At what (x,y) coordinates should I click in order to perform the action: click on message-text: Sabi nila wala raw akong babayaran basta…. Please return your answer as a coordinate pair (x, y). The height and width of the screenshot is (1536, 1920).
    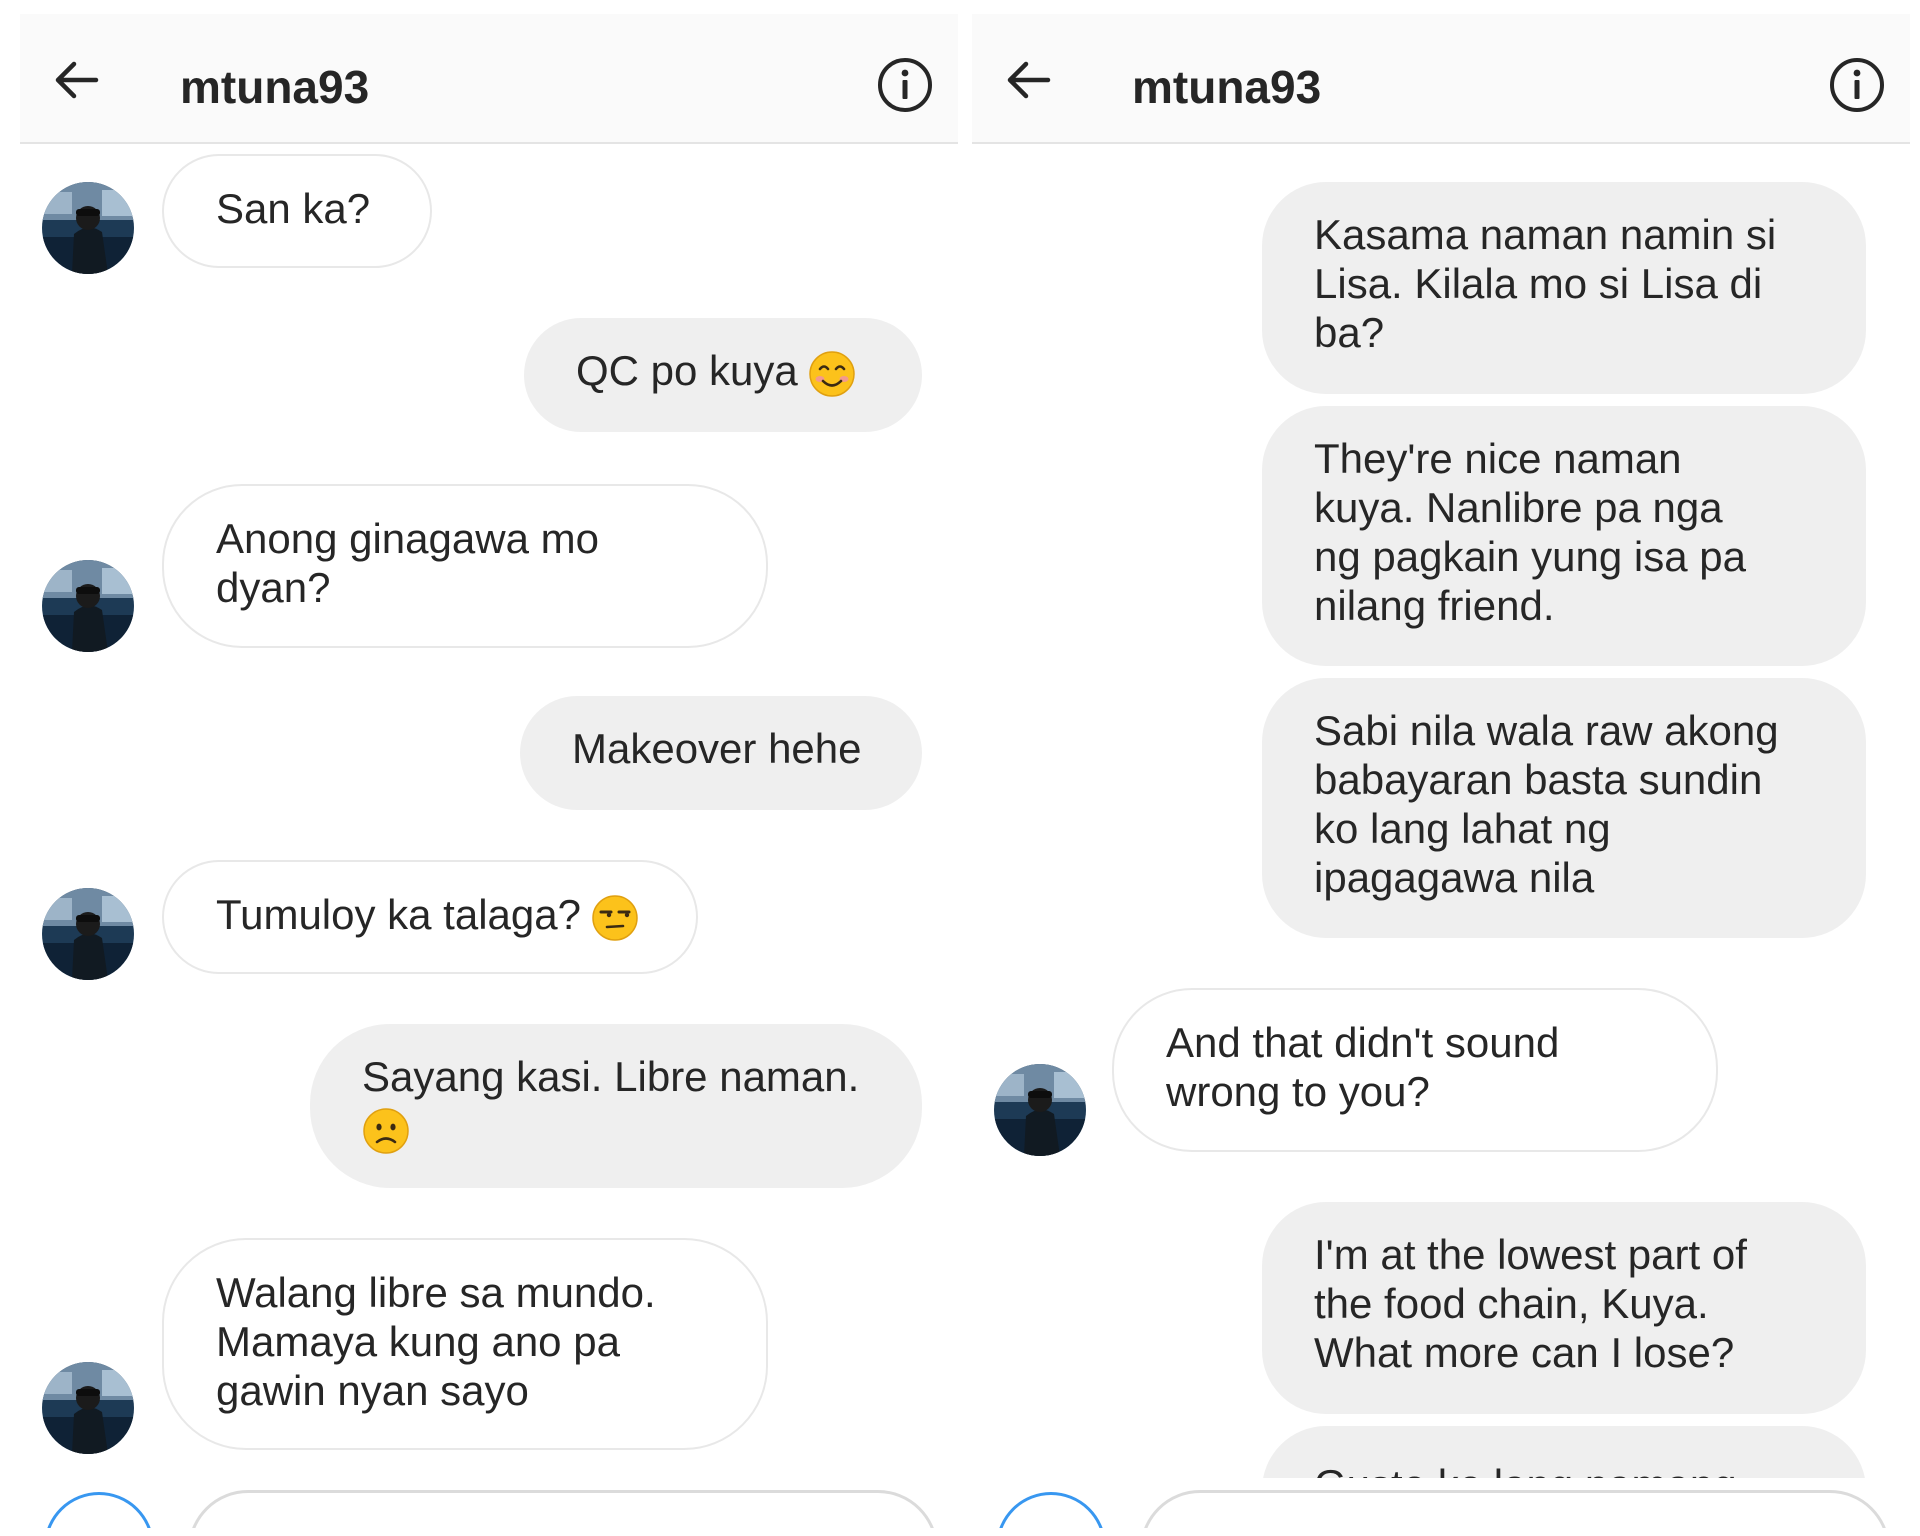
    Looking at the image, I should click on (1546, 804).